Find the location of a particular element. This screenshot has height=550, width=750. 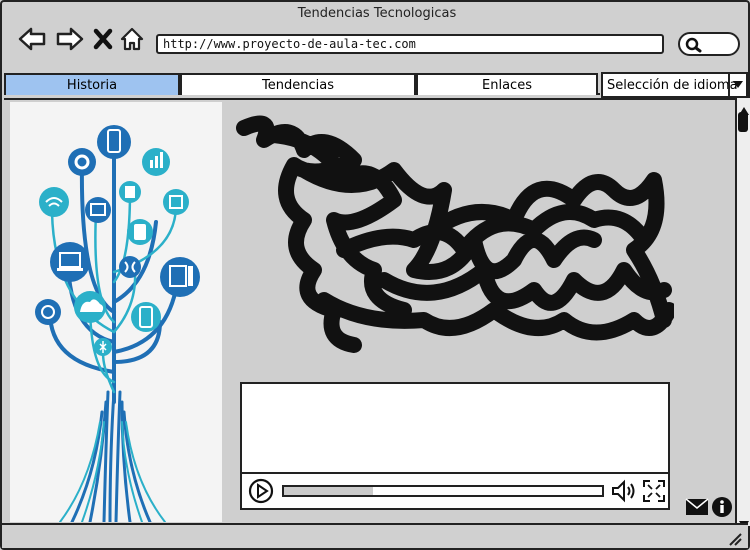

home-icon is located at coordinates (132, 39).